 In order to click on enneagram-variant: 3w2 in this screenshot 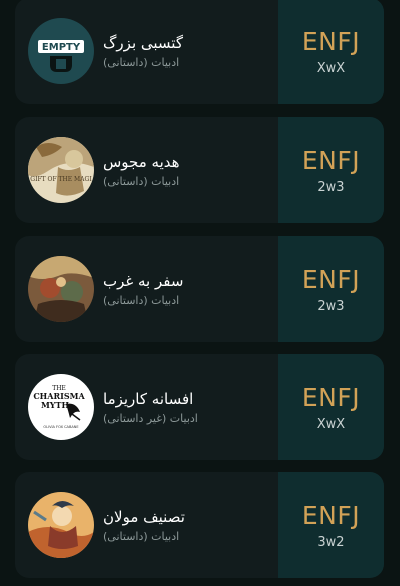, I will do `click(331, 542)`.